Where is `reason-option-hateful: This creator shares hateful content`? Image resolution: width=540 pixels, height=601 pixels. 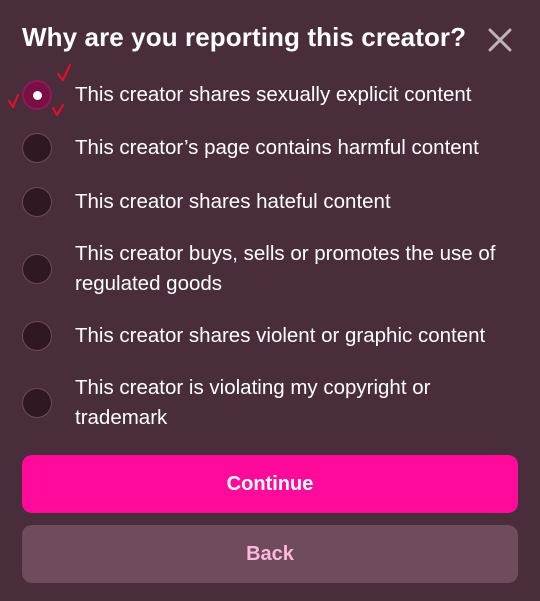 reason-option-hateful: This creator shares hateful content is located at coordinates (272, 202).